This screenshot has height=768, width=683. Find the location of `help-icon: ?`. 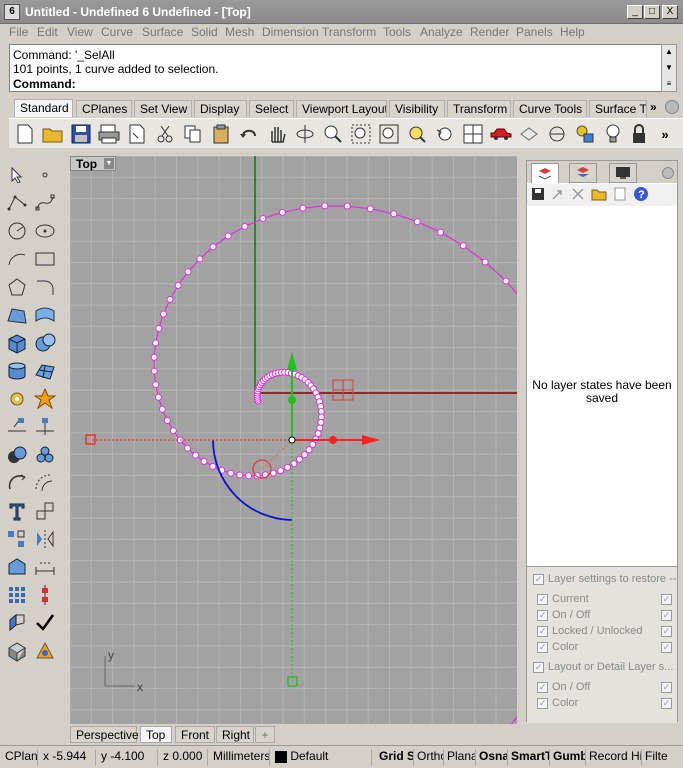

help-icon: ? is located at coordinates (641, 195).